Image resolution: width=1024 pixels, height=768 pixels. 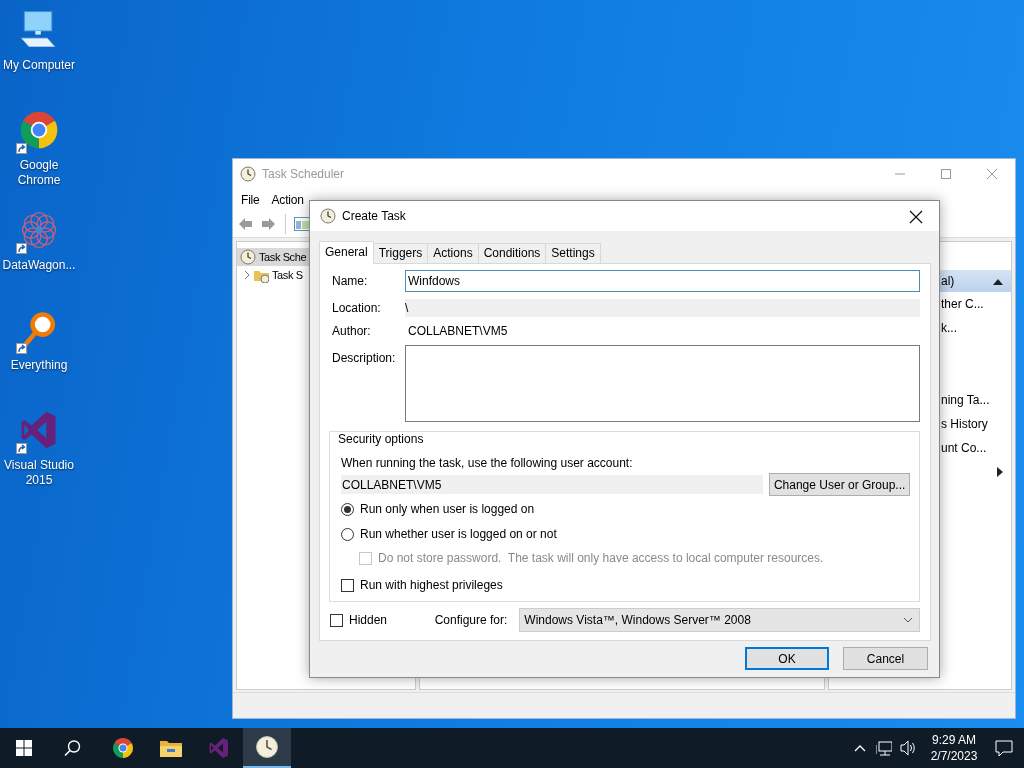 I want to click on location-field: \, so click(x=662, y=308).